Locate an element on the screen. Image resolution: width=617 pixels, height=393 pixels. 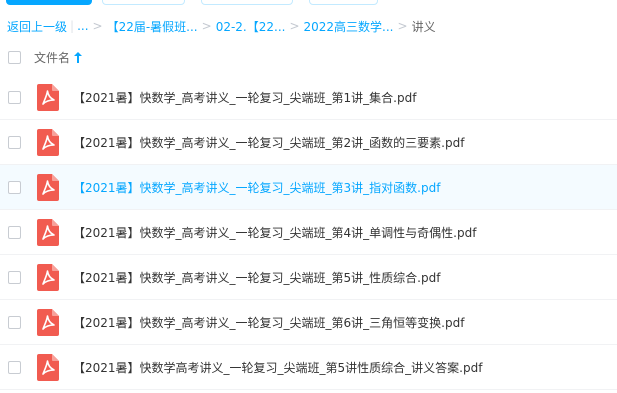
file-name: 【2021暑】快数学_高考讲义_一轮复习_尖端班_第2讲_函数的三要素.pdf is located at coordinates (268, 142).